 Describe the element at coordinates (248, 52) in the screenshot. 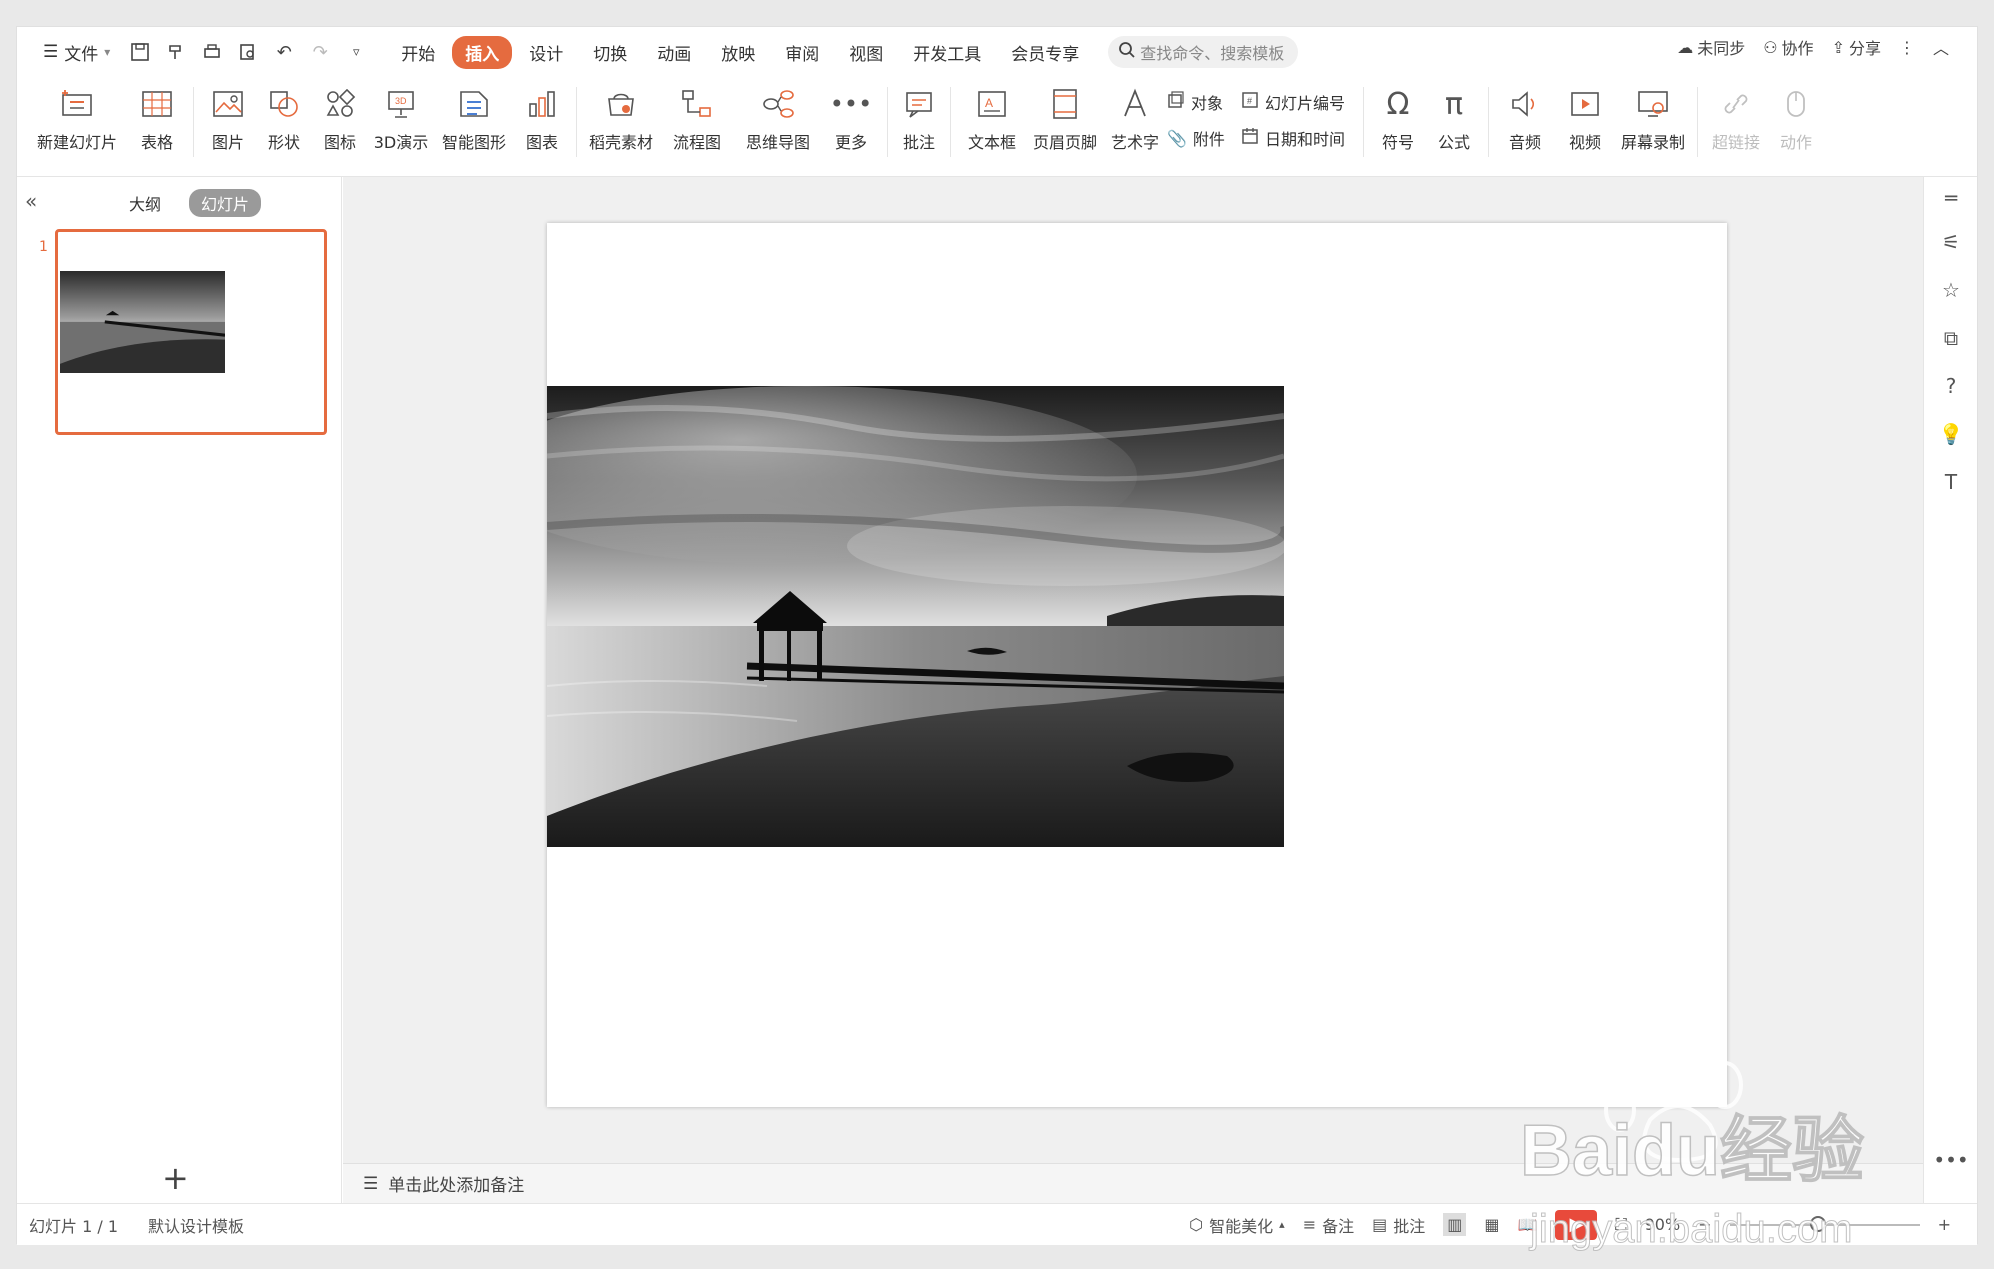

I see `print-preview-icon` at that location.